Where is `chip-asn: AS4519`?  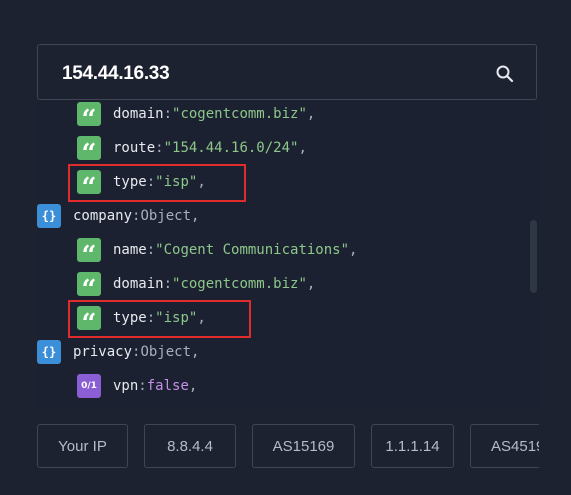
chip-asn: AS4519 is located at coordinates (504, 446).